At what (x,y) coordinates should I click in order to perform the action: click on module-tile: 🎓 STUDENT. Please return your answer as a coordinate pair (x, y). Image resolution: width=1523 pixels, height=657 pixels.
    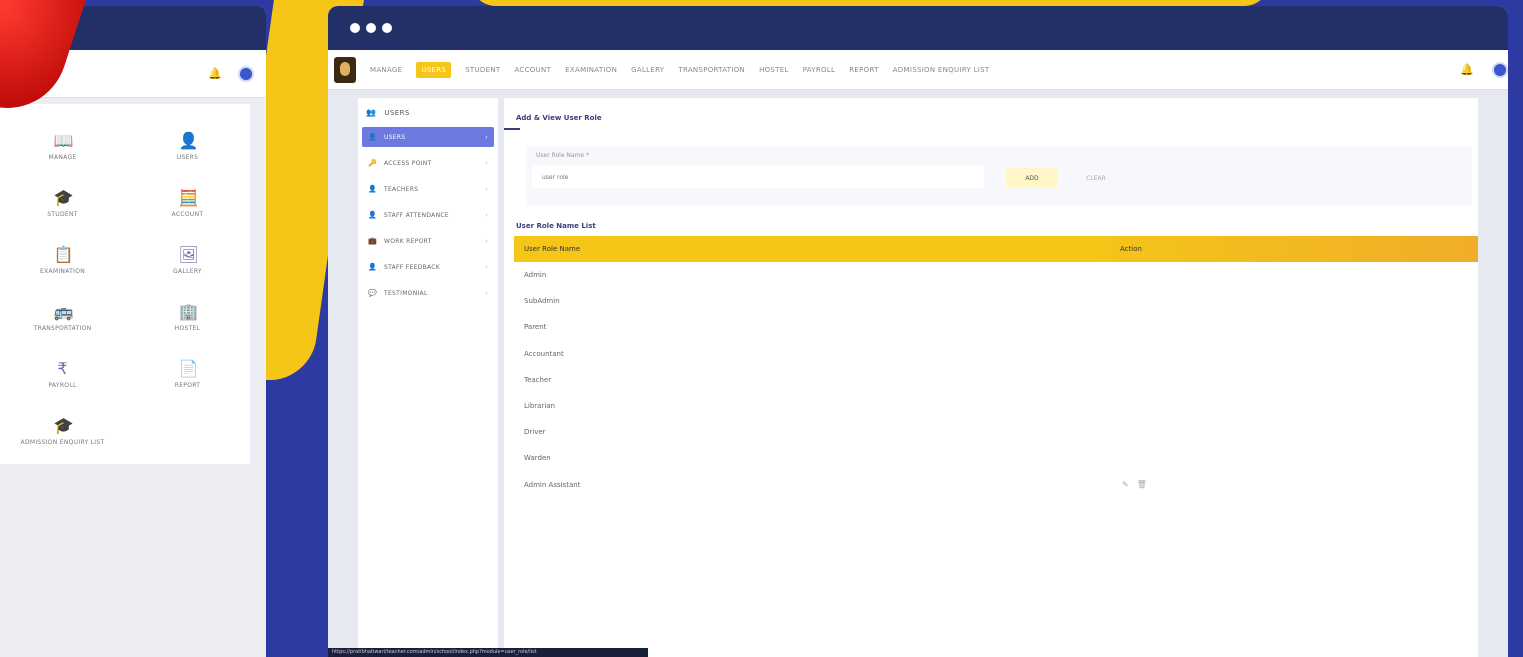
    Looking at the image, I should click on (62, 203).